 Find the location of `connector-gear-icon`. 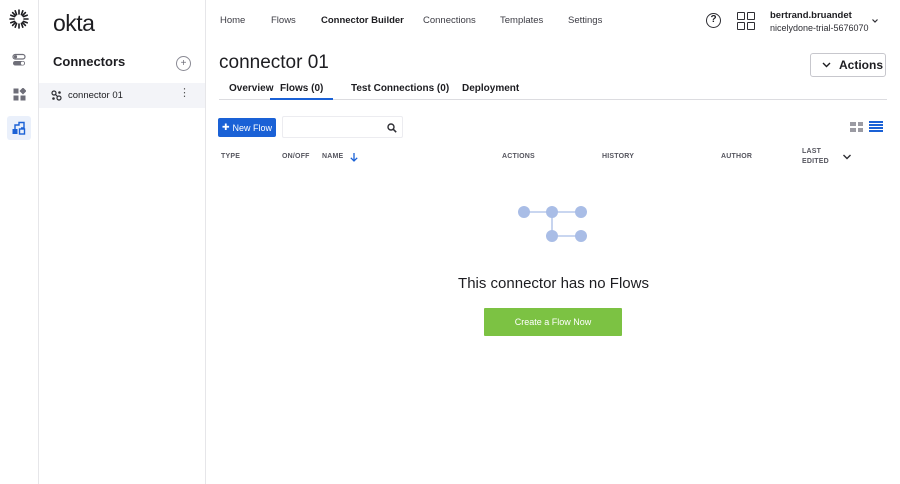

connector-gear-icon is located at coordinates (56, 95).